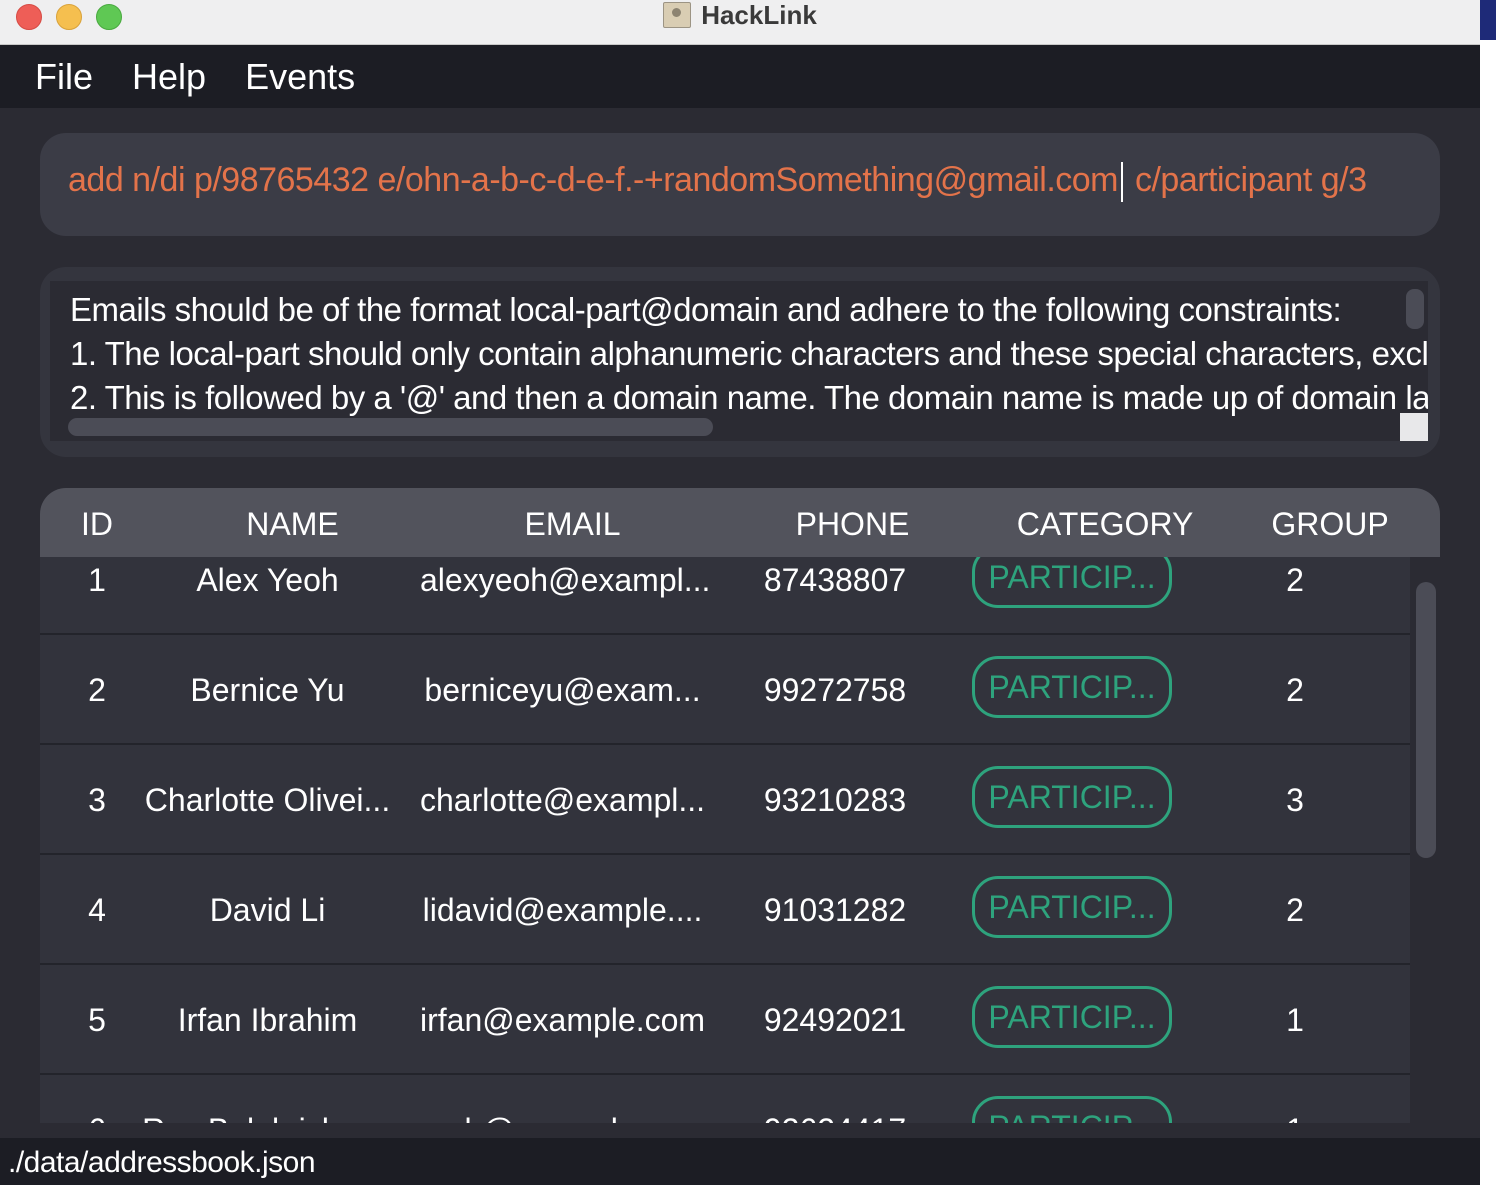 This screenshot has width=1496, height=1185. What do you see at coordinates (169, 77) in the screenshot?
I see `menu-help: Help` at bounding box center [169, 77].